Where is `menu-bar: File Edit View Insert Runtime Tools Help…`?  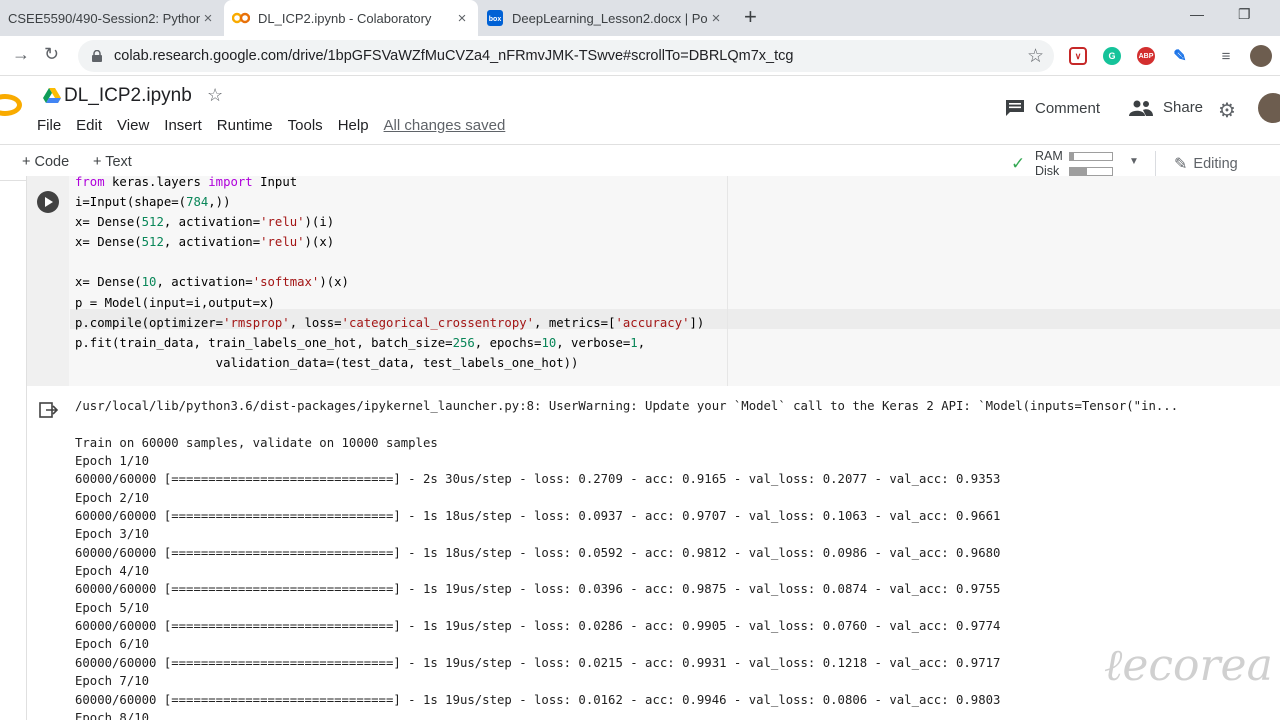
menu-bar: File Edit View Insert Runtime Tools Help… is located at coordinates (278, 125).